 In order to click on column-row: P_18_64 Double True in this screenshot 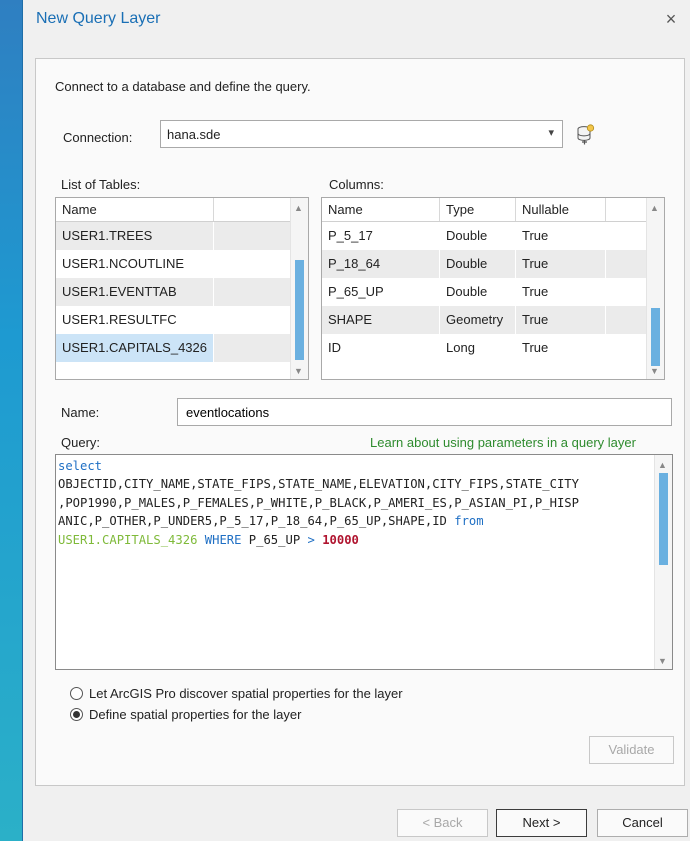, I will do `click(485, 264)`.